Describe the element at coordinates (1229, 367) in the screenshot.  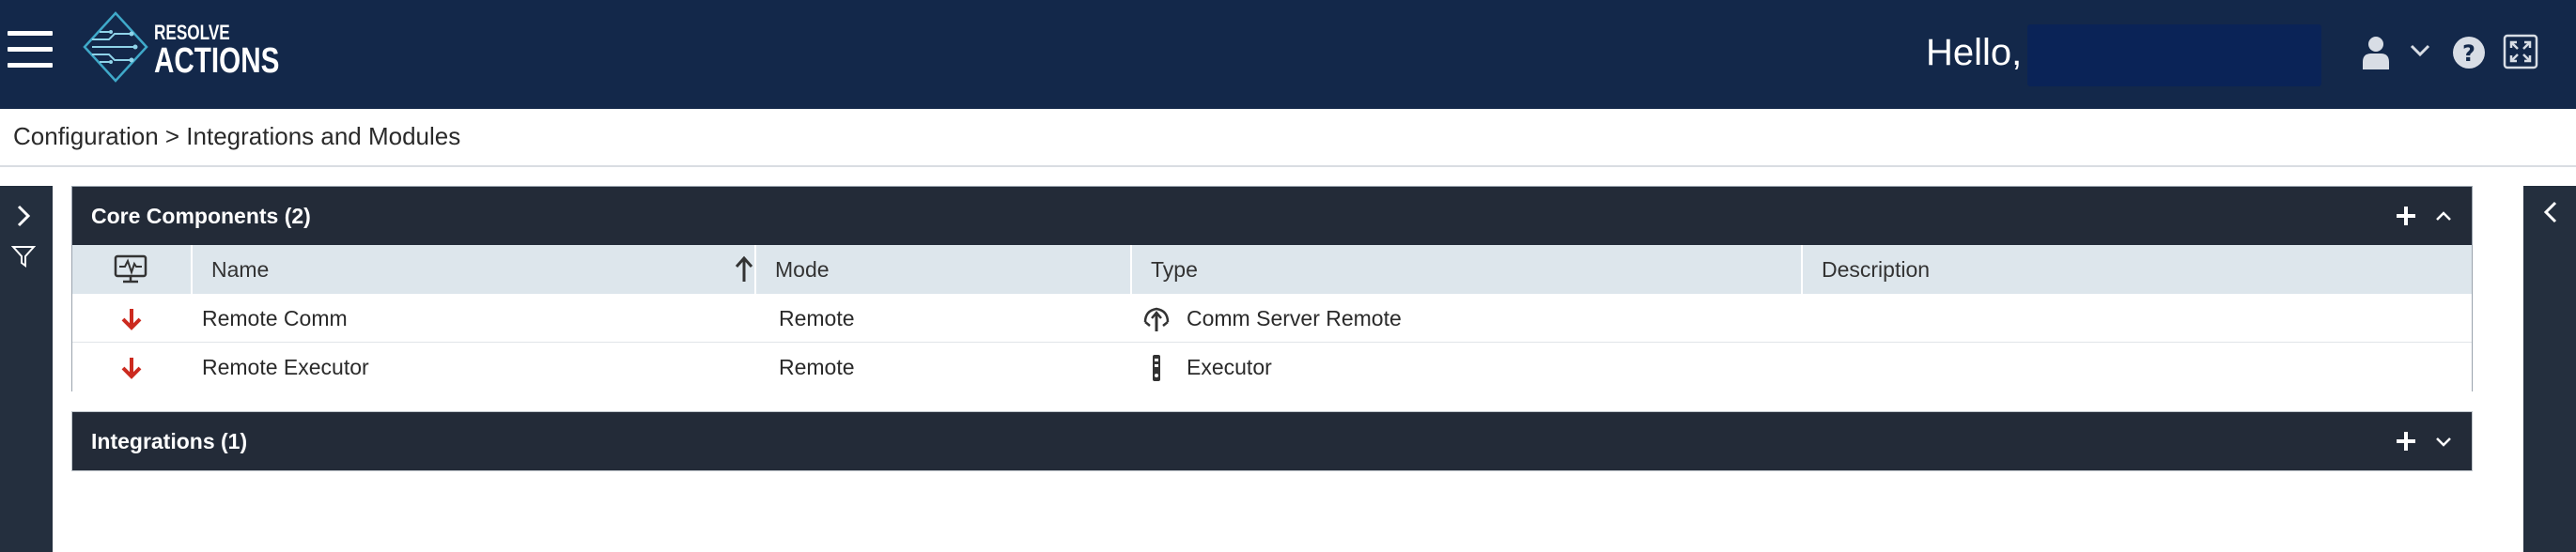
I see `cell-type: Executor` at that location.